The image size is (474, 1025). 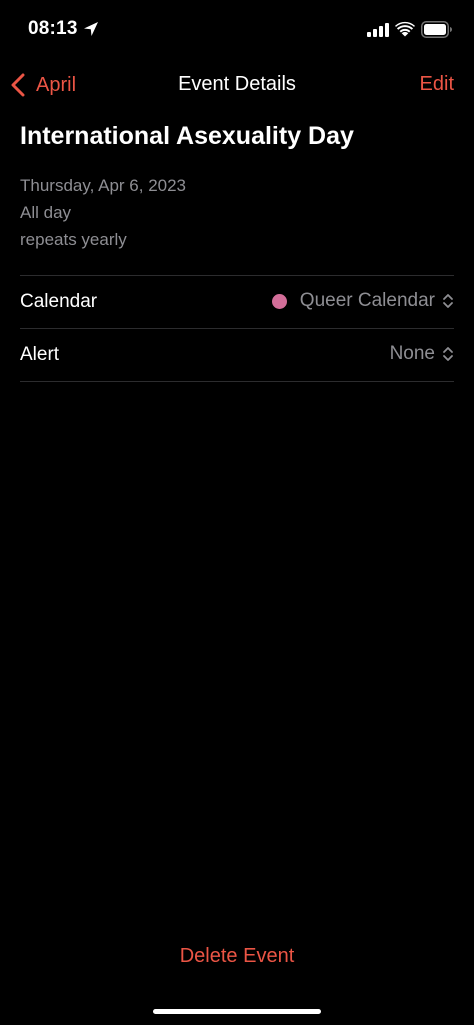 I want to click on divider, so click(x=237, y=381).